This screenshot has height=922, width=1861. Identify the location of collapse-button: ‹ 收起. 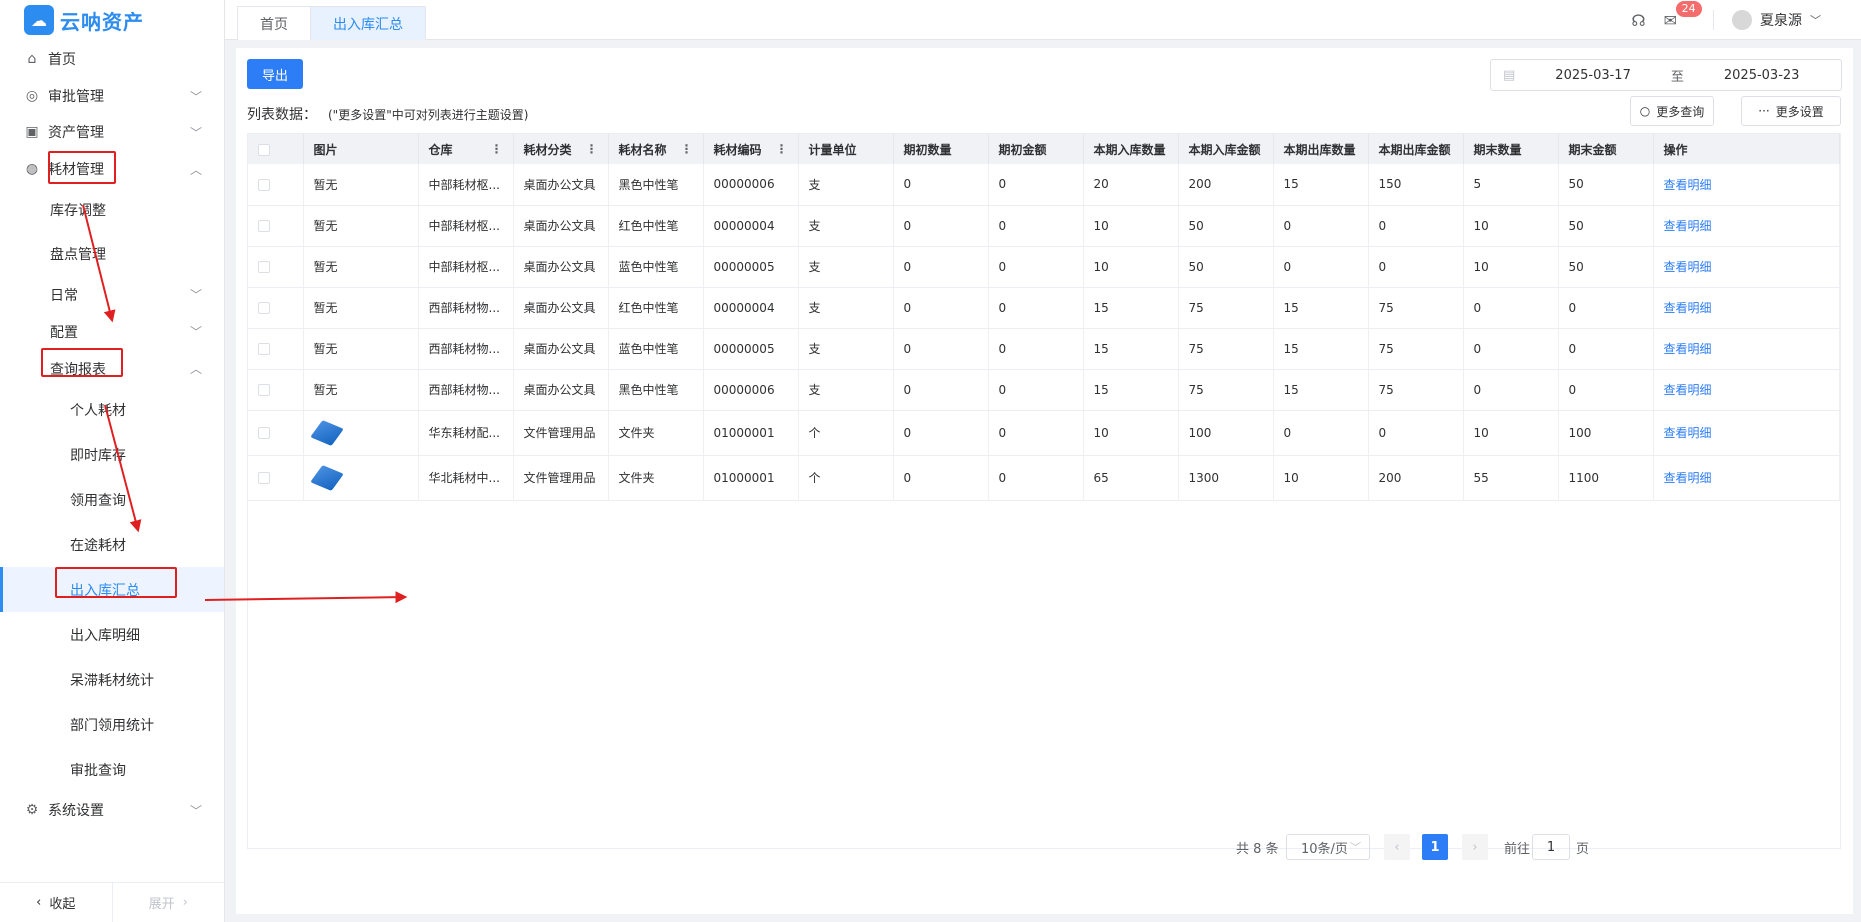
(56, 902).